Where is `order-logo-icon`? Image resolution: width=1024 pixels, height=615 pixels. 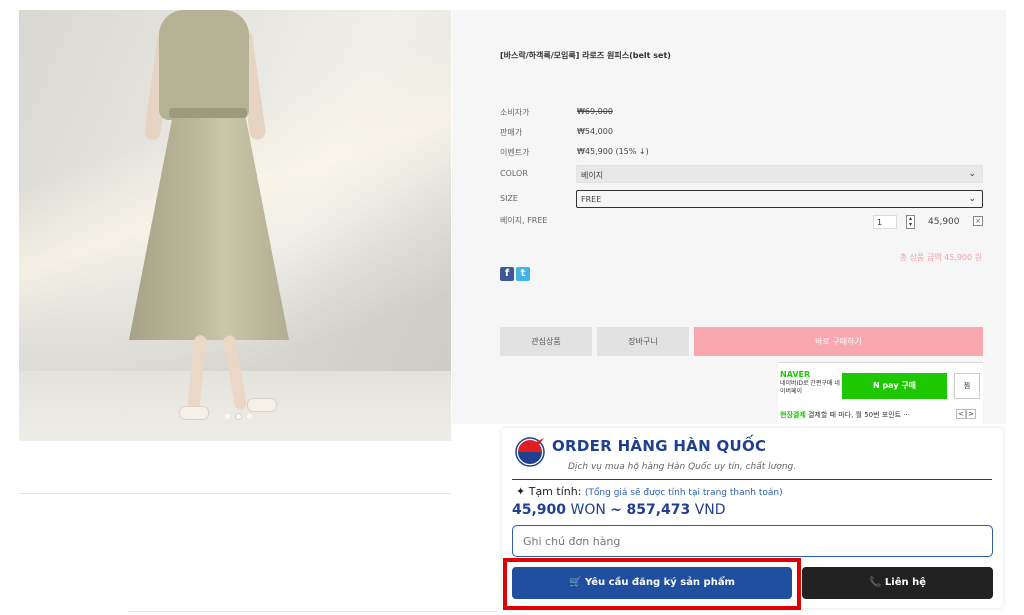 order-logo-icon is located at coordinates (530, 452).